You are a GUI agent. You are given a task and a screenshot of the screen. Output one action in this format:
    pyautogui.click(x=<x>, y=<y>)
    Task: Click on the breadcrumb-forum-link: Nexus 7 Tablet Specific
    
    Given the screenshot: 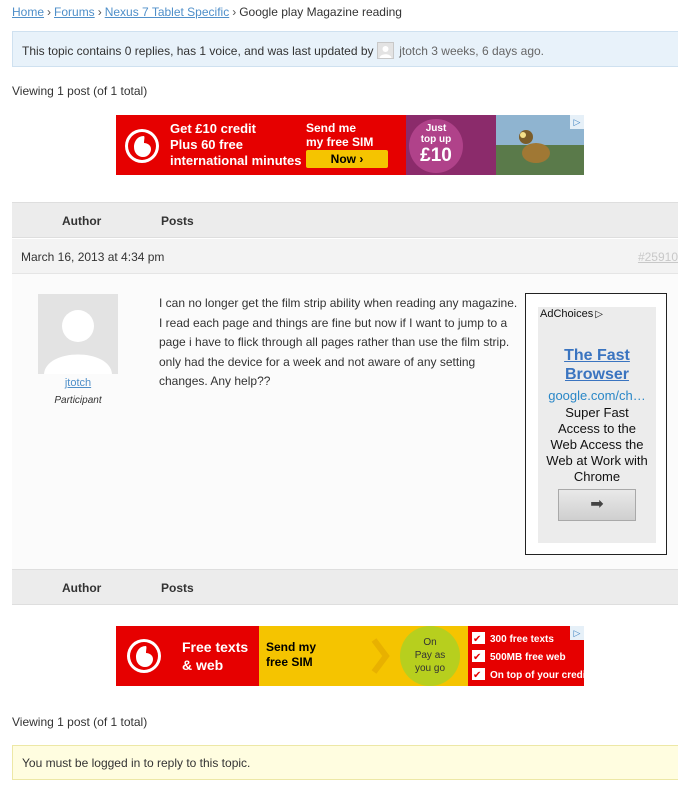 What is the action you would take?
    pyautogui.click(x=167, y=12)
    